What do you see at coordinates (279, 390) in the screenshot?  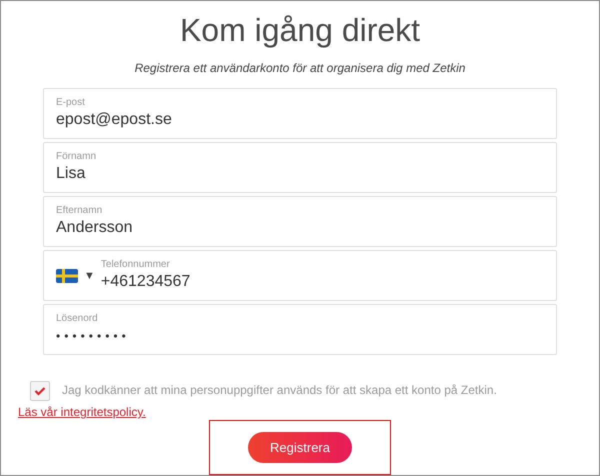 I see `consent-text: Jag kodkänner att mina personuppgifter används för att skapa ett konto på Zetkin.` at bounding box center [279, 390].